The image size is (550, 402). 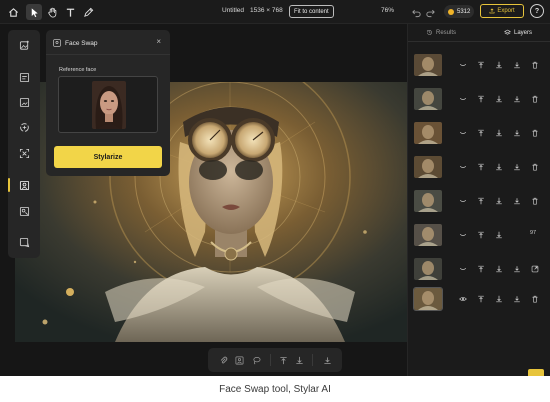 I want to click on export-label: Export, so click(x=506, y=11).